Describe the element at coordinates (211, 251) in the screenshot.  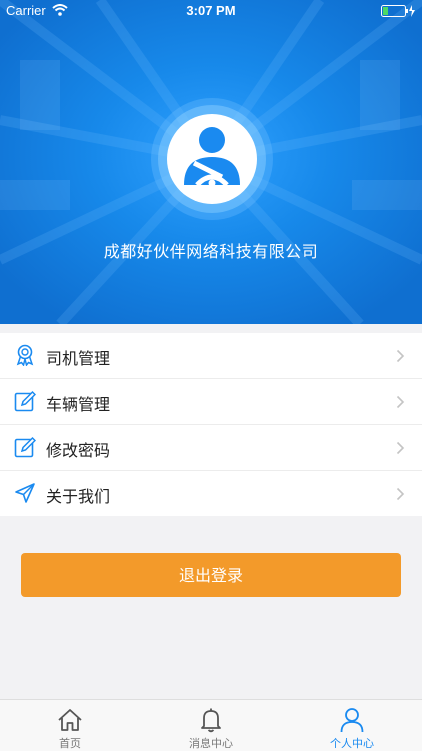
I see `company-name: 成都好伙伴网络科技有限公司` at that location.